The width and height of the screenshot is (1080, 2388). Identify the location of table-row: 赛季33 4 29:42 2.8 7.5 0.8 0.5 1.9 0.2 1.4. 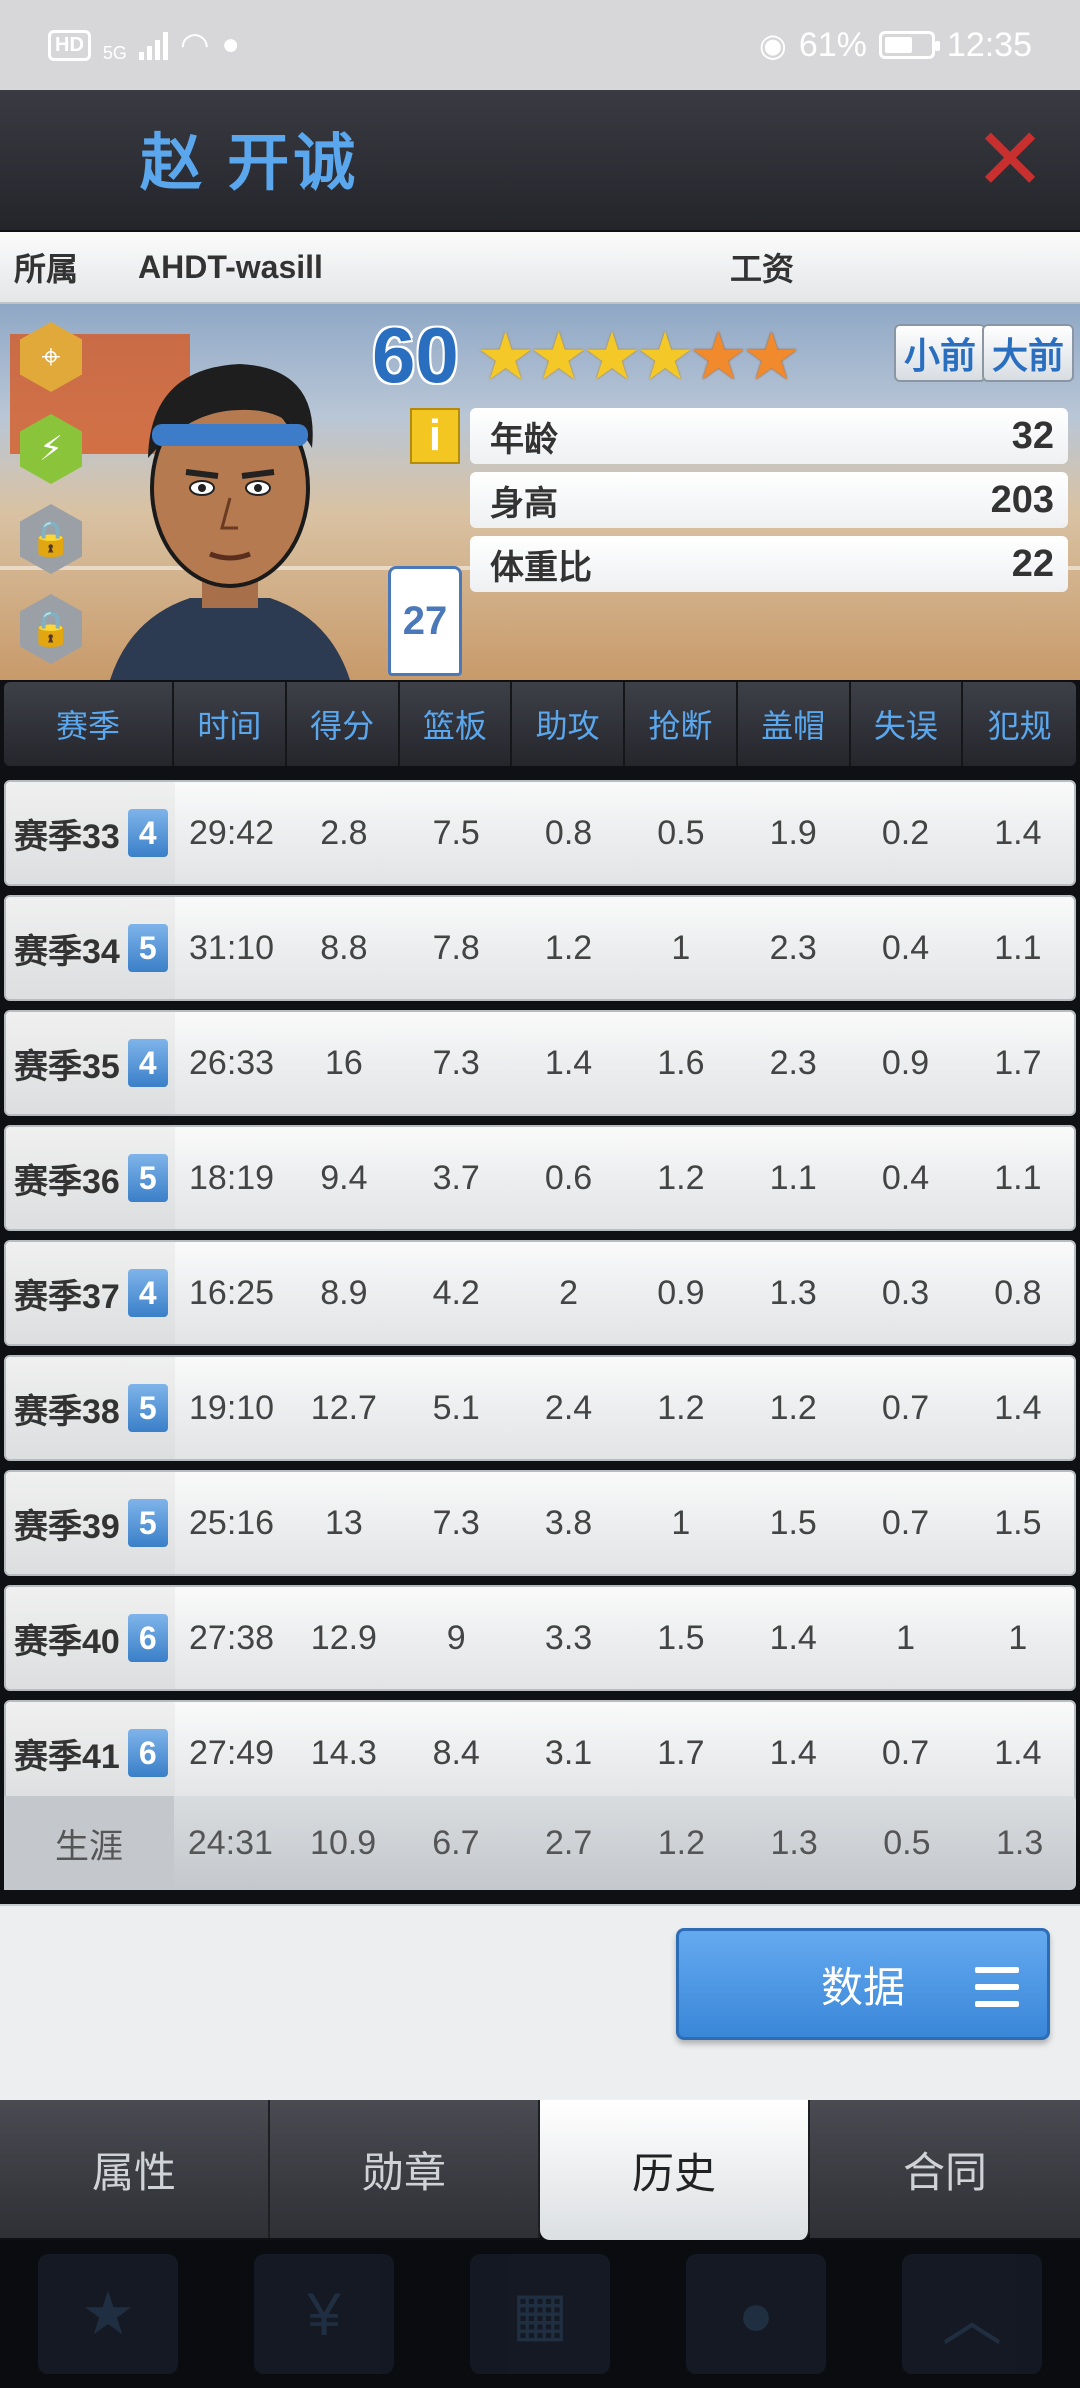
(540, 833).